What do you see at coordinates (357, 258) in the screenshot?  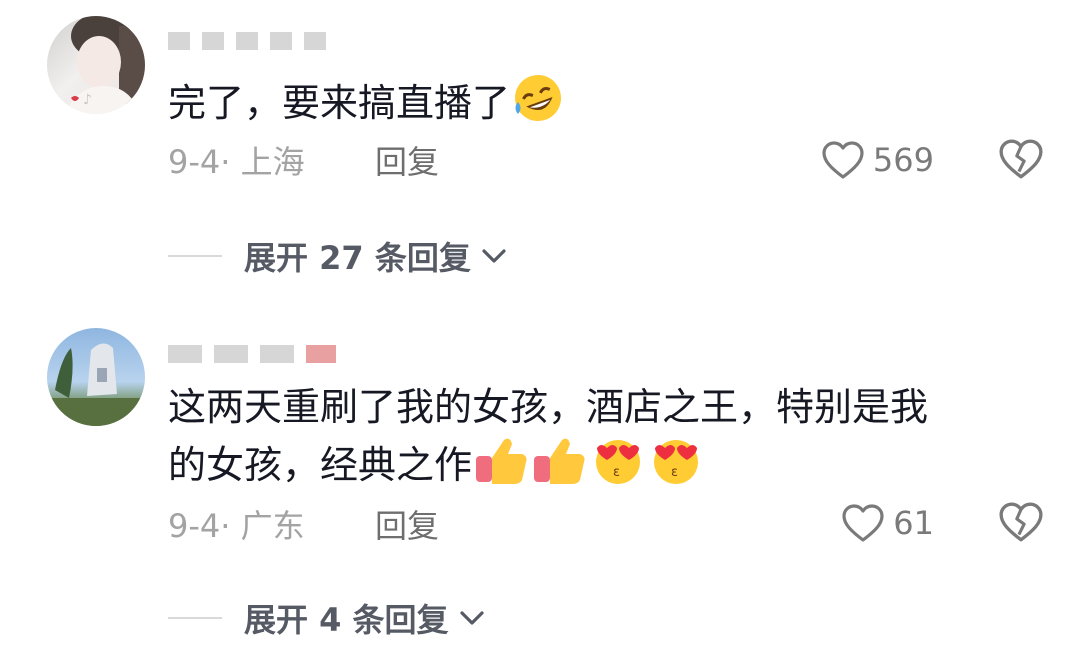 I see `expand-replies-label: 展开 27 条回复` at bounding box center [357, 258].